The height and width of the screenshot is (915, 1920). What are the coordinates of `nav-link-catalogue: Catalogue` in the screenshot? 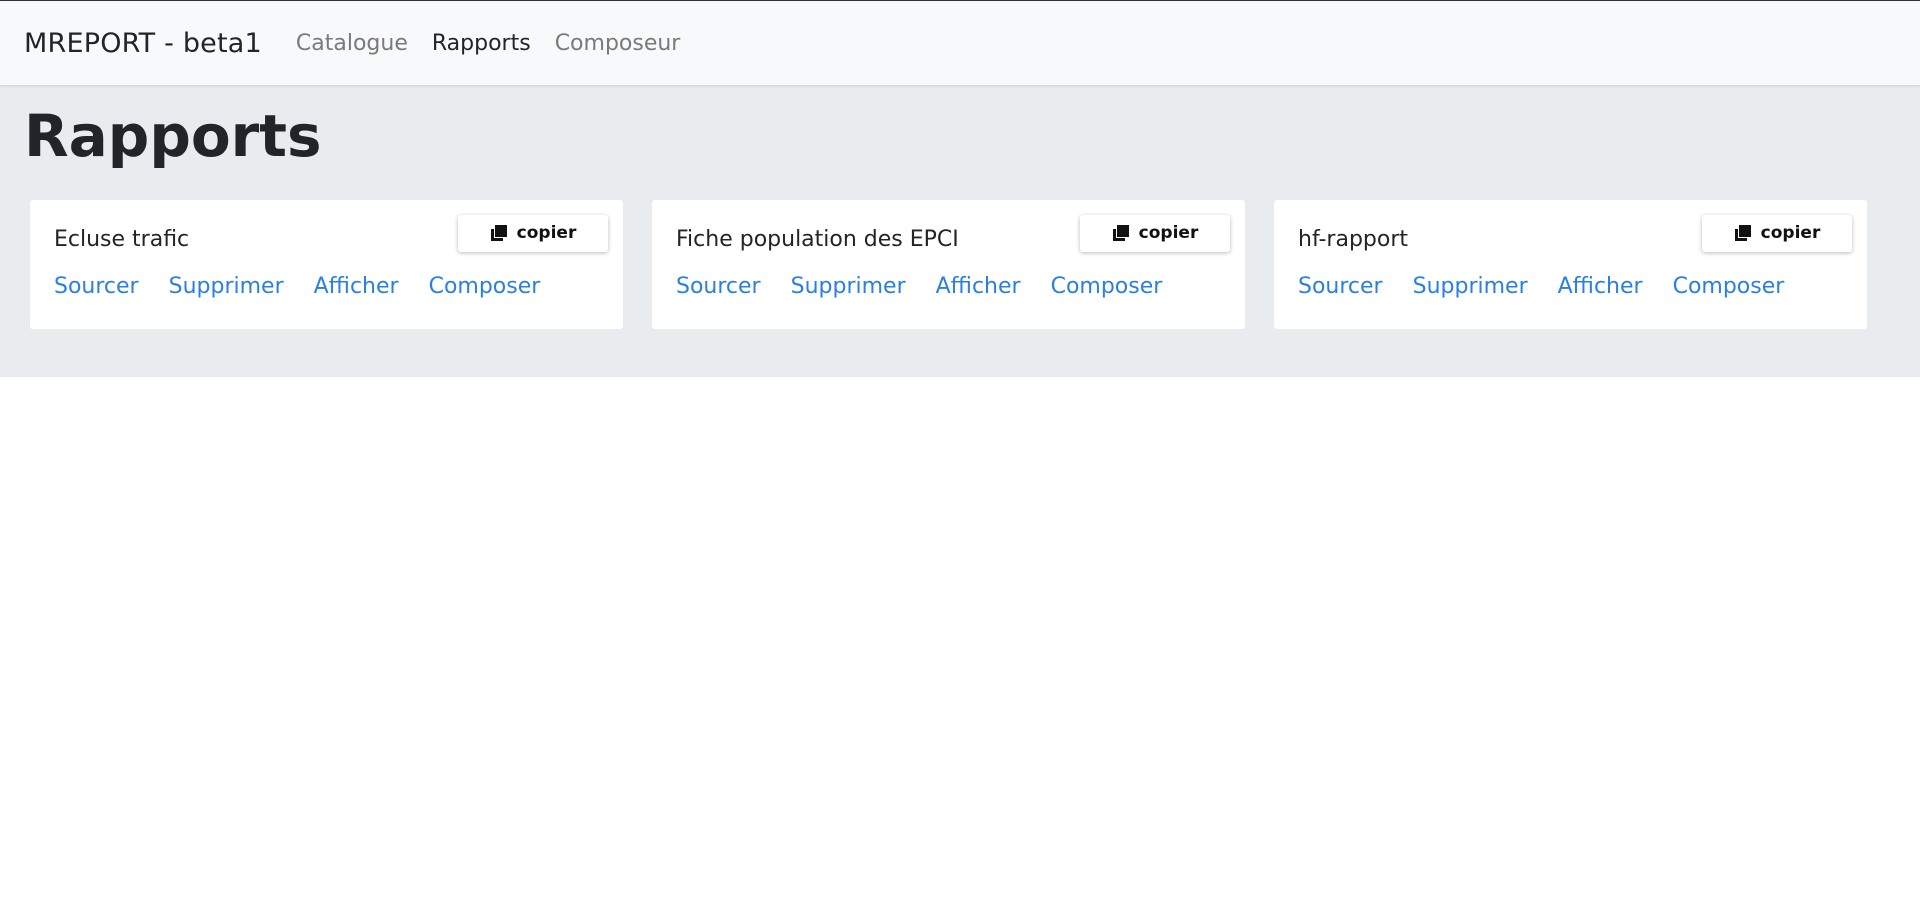 It's located at (352, 43).